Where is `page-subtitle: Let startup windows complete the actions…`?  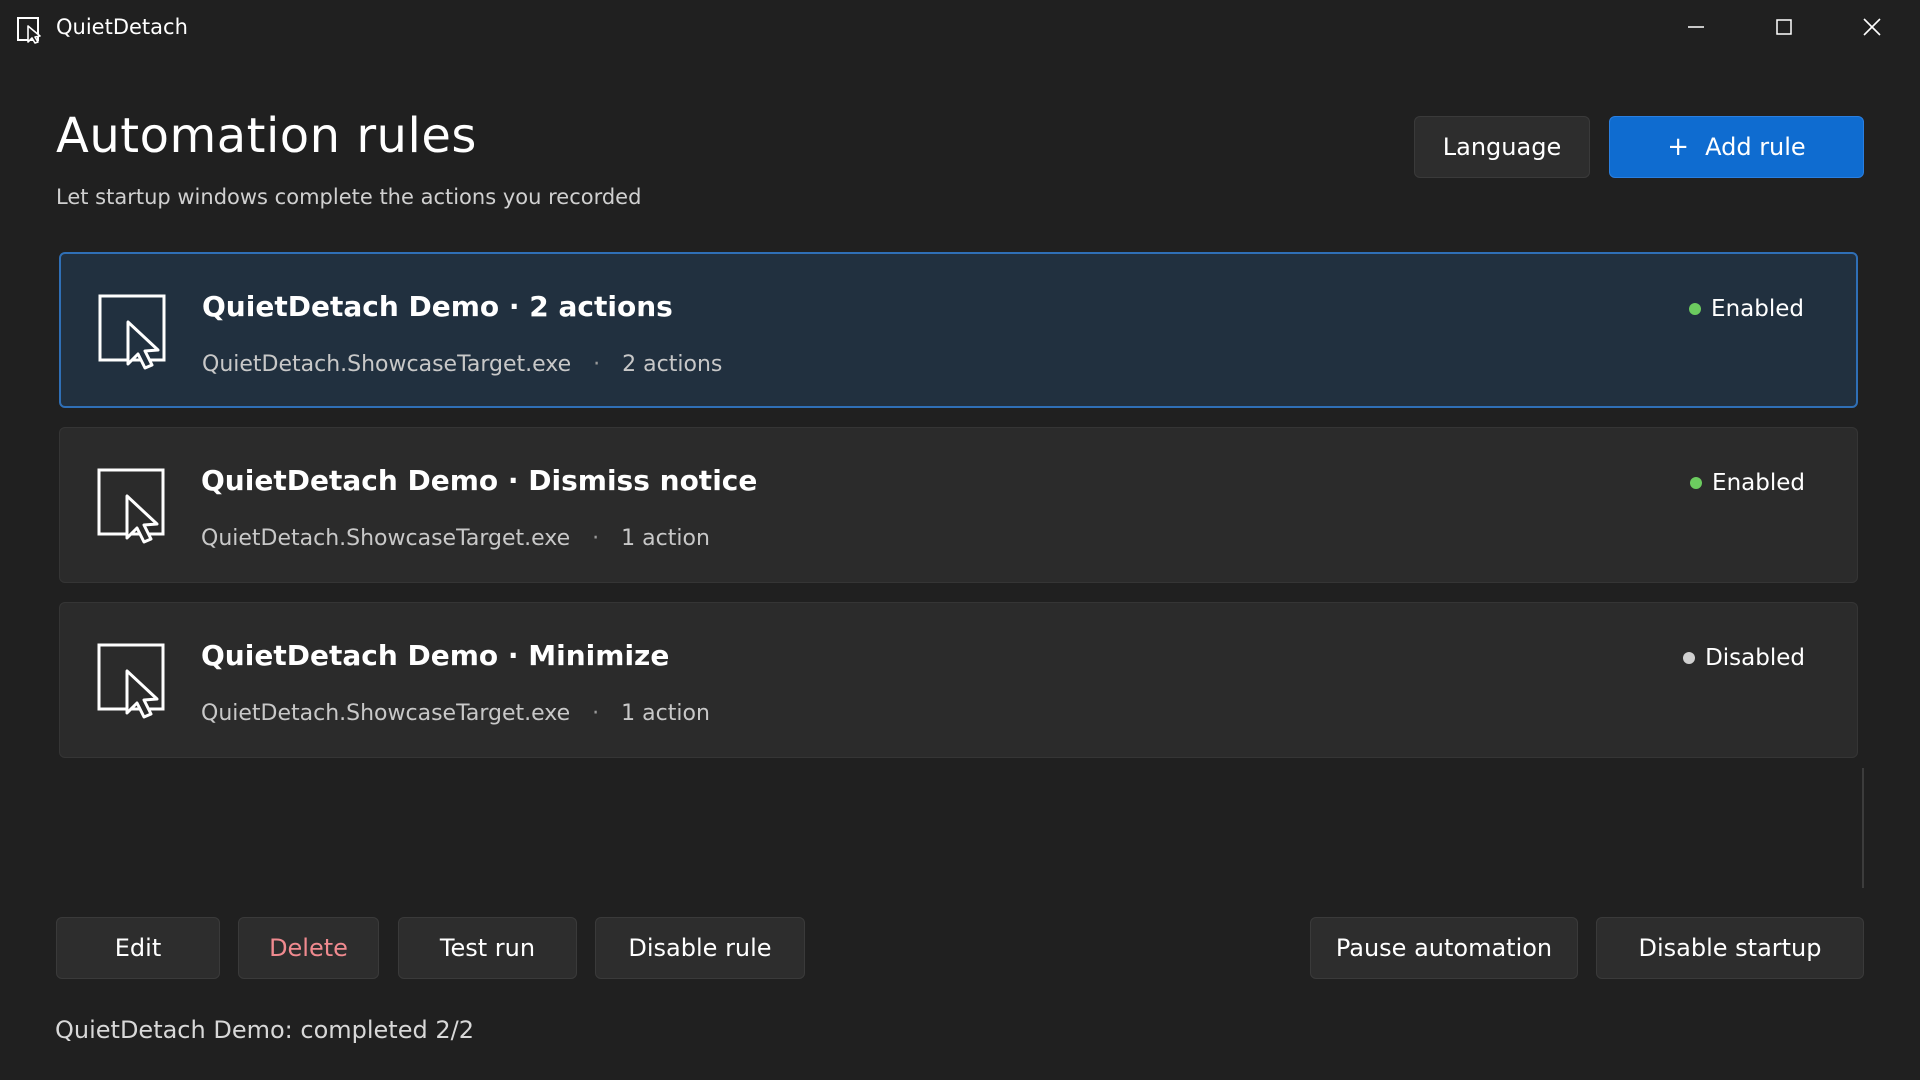 page-subtitle: Let startup windows complete the actions… is located at coordinates (349, 197).